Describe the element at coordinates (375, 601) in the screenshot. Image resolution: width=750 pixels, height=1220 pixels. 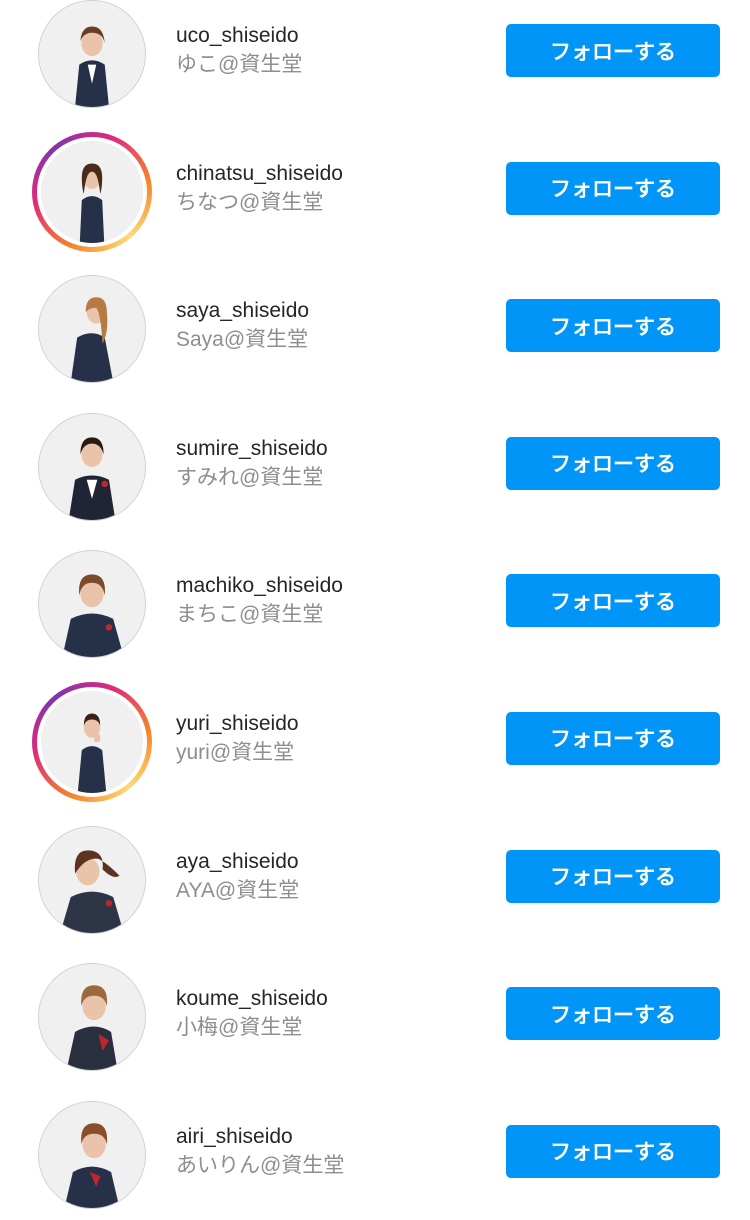
I see `account-row: machiko_shiseido まちこ@資生堂 フォローする` at that location.